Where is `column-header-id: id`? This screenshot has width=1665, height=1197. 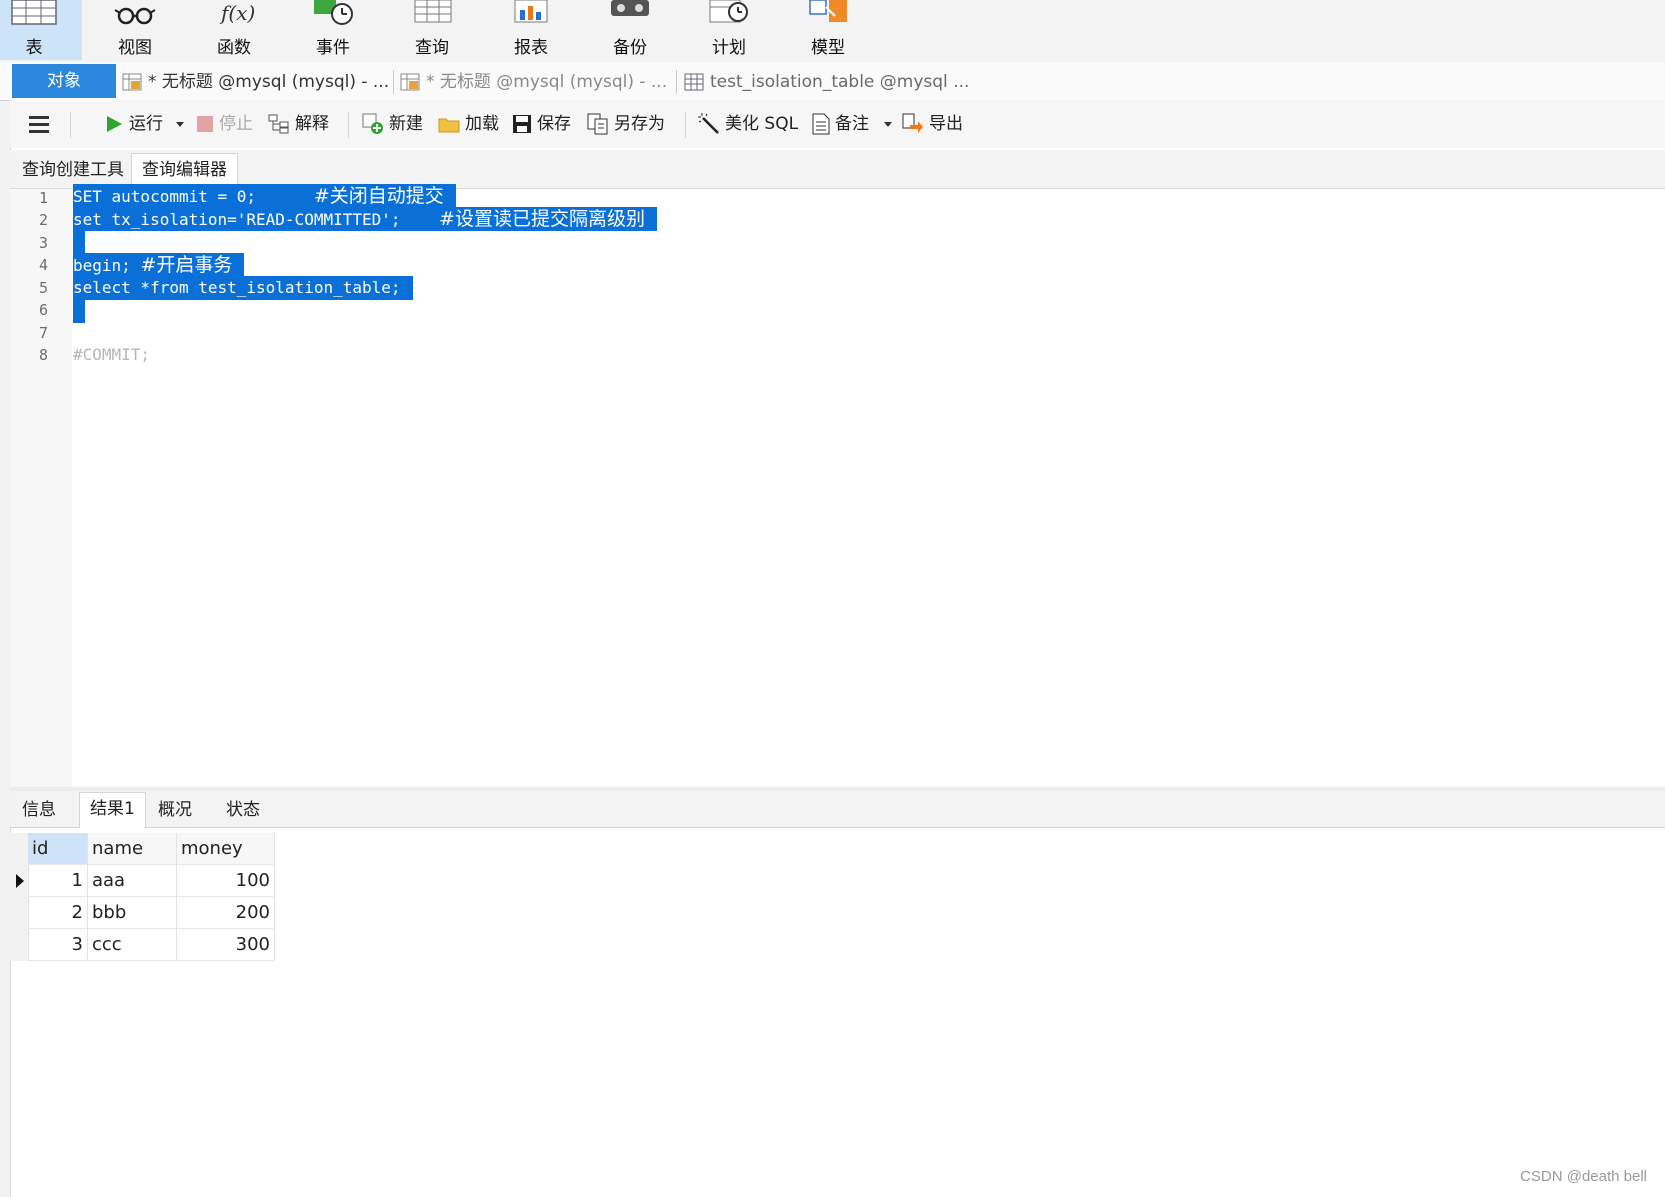 column-header-id: id is located at coordinates (58, 849).